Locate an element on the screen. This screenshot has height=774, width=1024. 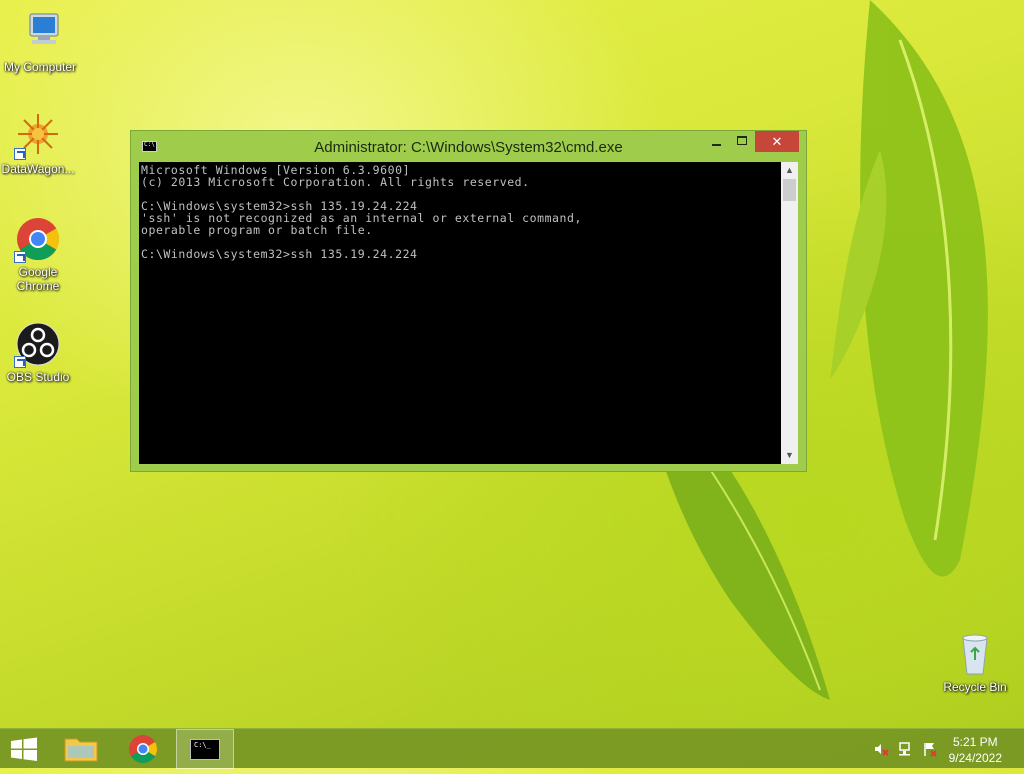
action-center-flag-icon is located at coordinates (930, 749).